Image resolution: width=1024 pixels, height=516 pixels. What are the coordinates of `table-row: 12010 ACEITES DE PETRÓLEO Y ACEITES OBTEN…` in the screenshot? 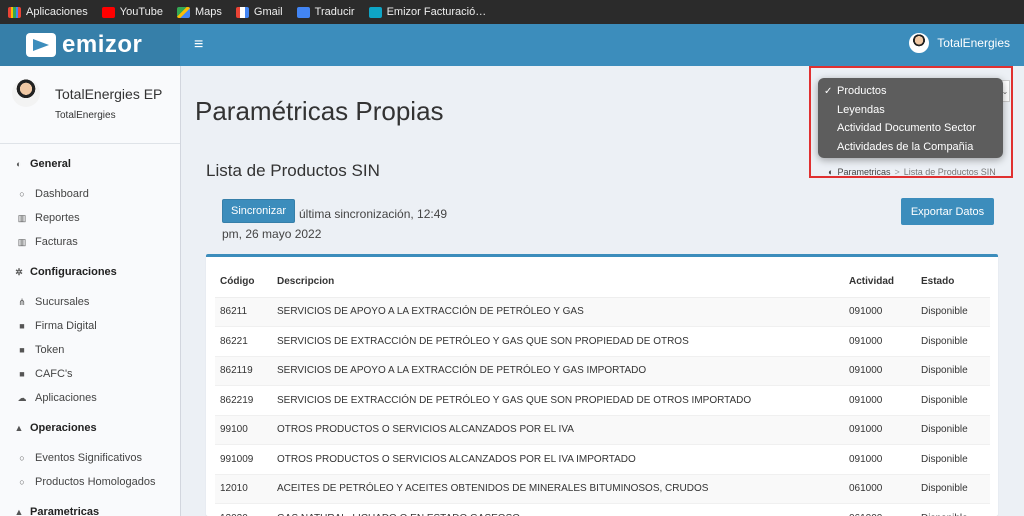 It's located at (602, 488).